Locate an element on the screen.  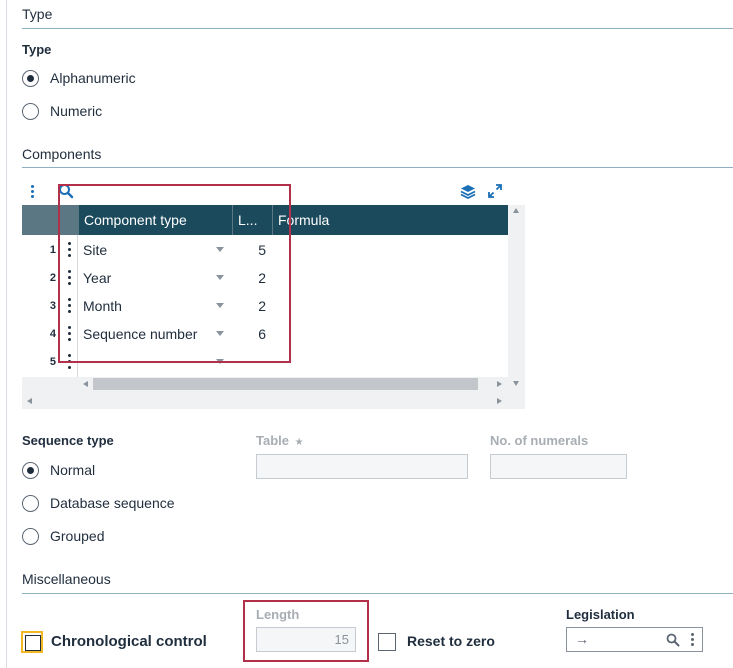
legislation-arrow-icon: → is located at coordinates (582, 639).